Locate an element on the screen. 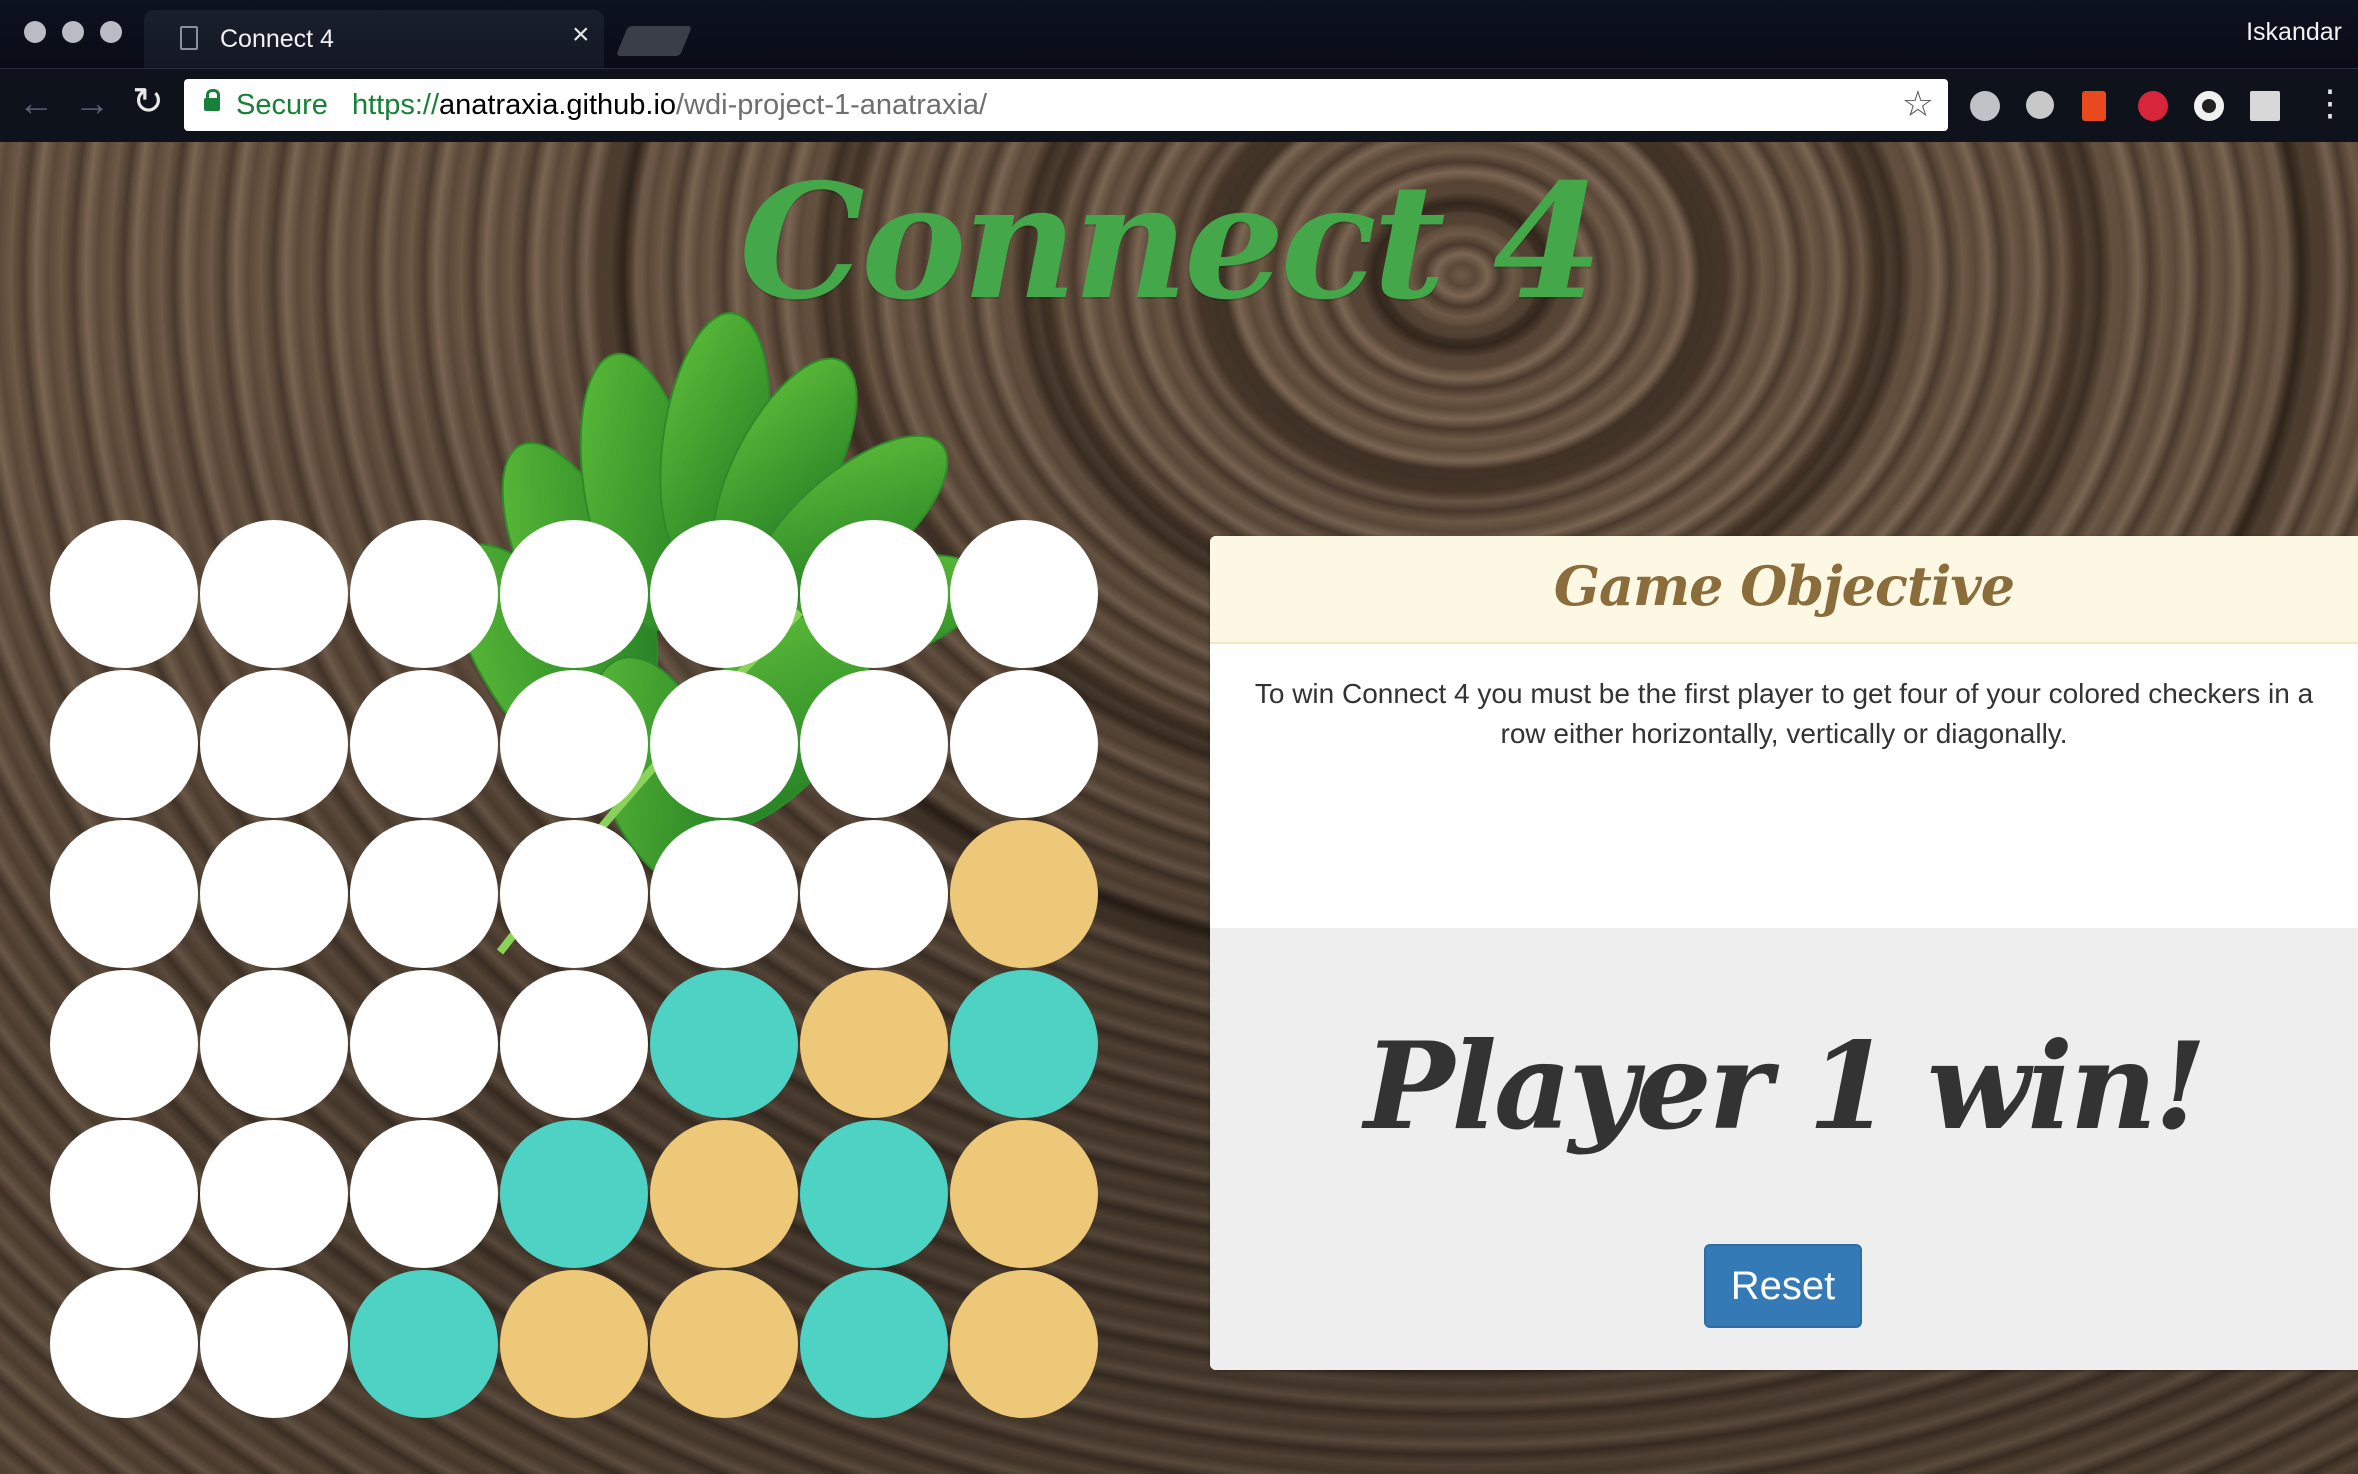 The image size is (2358, 1474). grey-circle-extension-icon is located at coordinates (1985, 106).